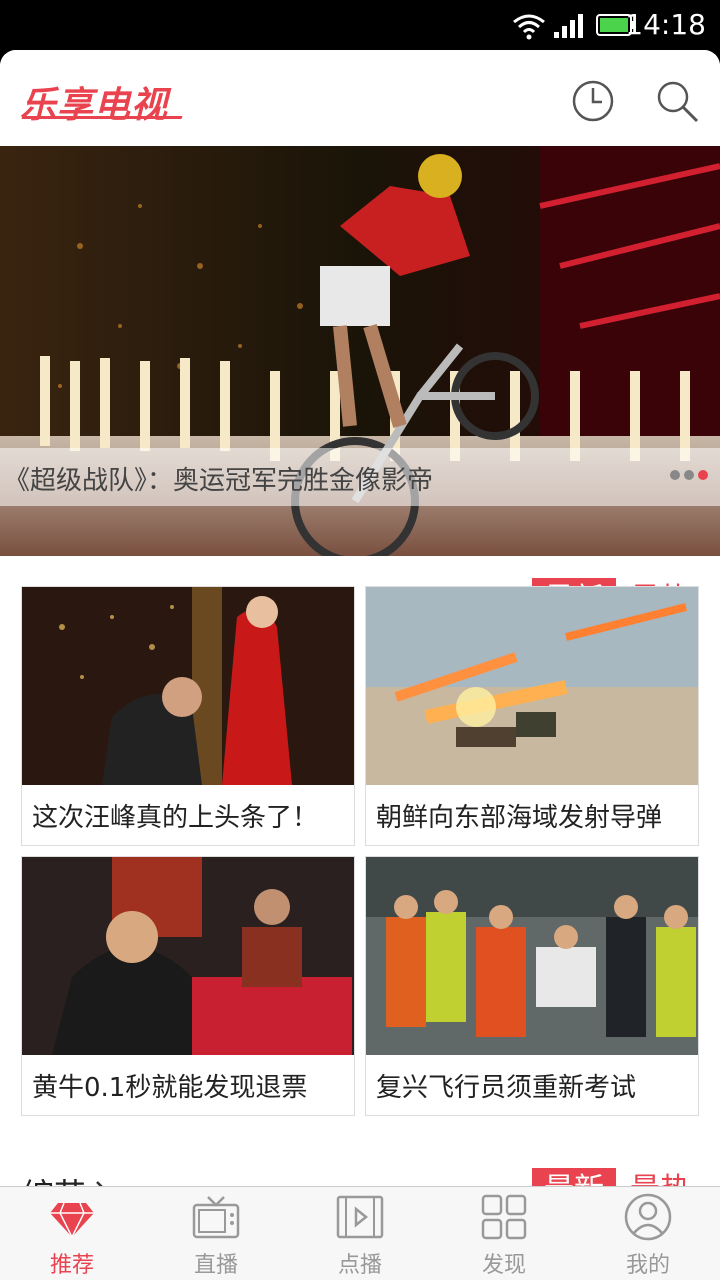  I want to click on news-card: 这次汪峰真的上头条了！, so click(188, 716).